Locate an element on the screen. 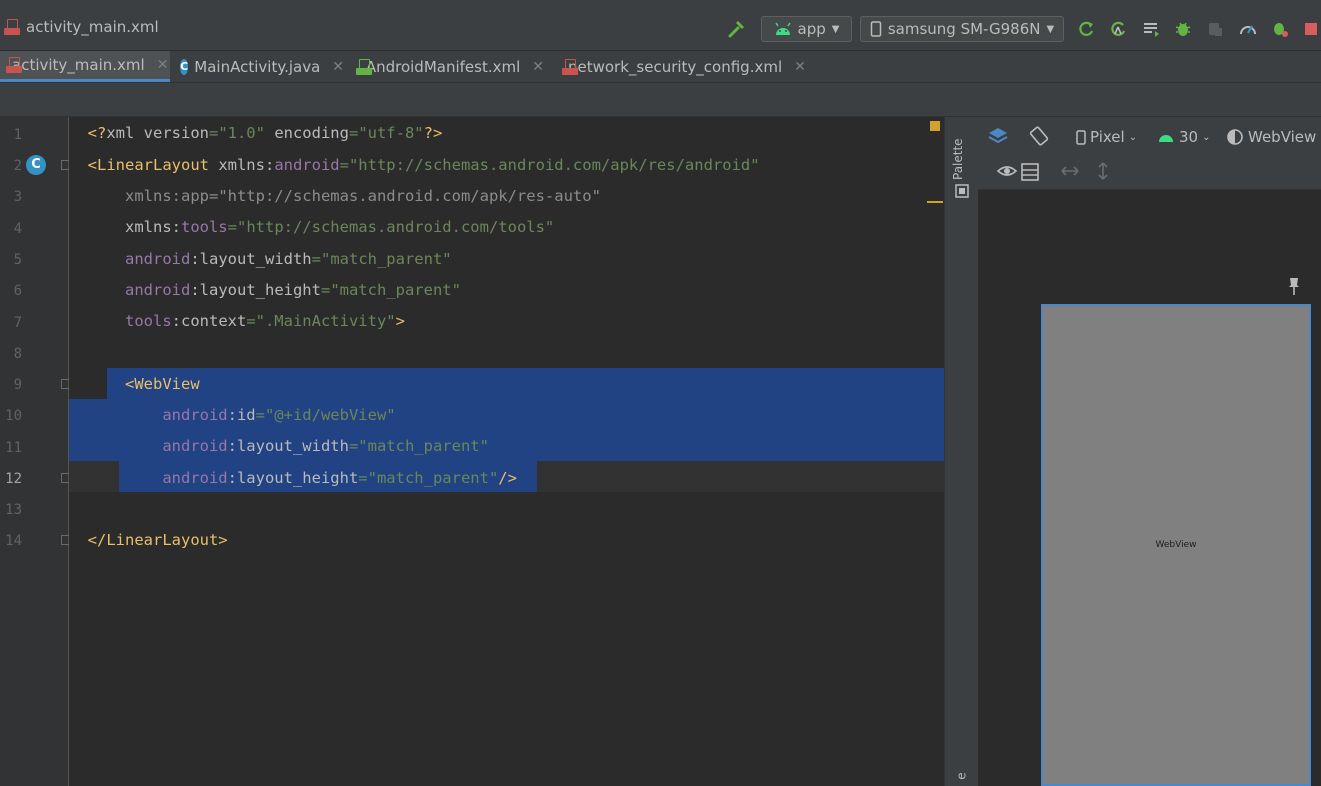 This screenshot has width=1321, height=786. line-number: 1 is located at coordinates (17, 135).